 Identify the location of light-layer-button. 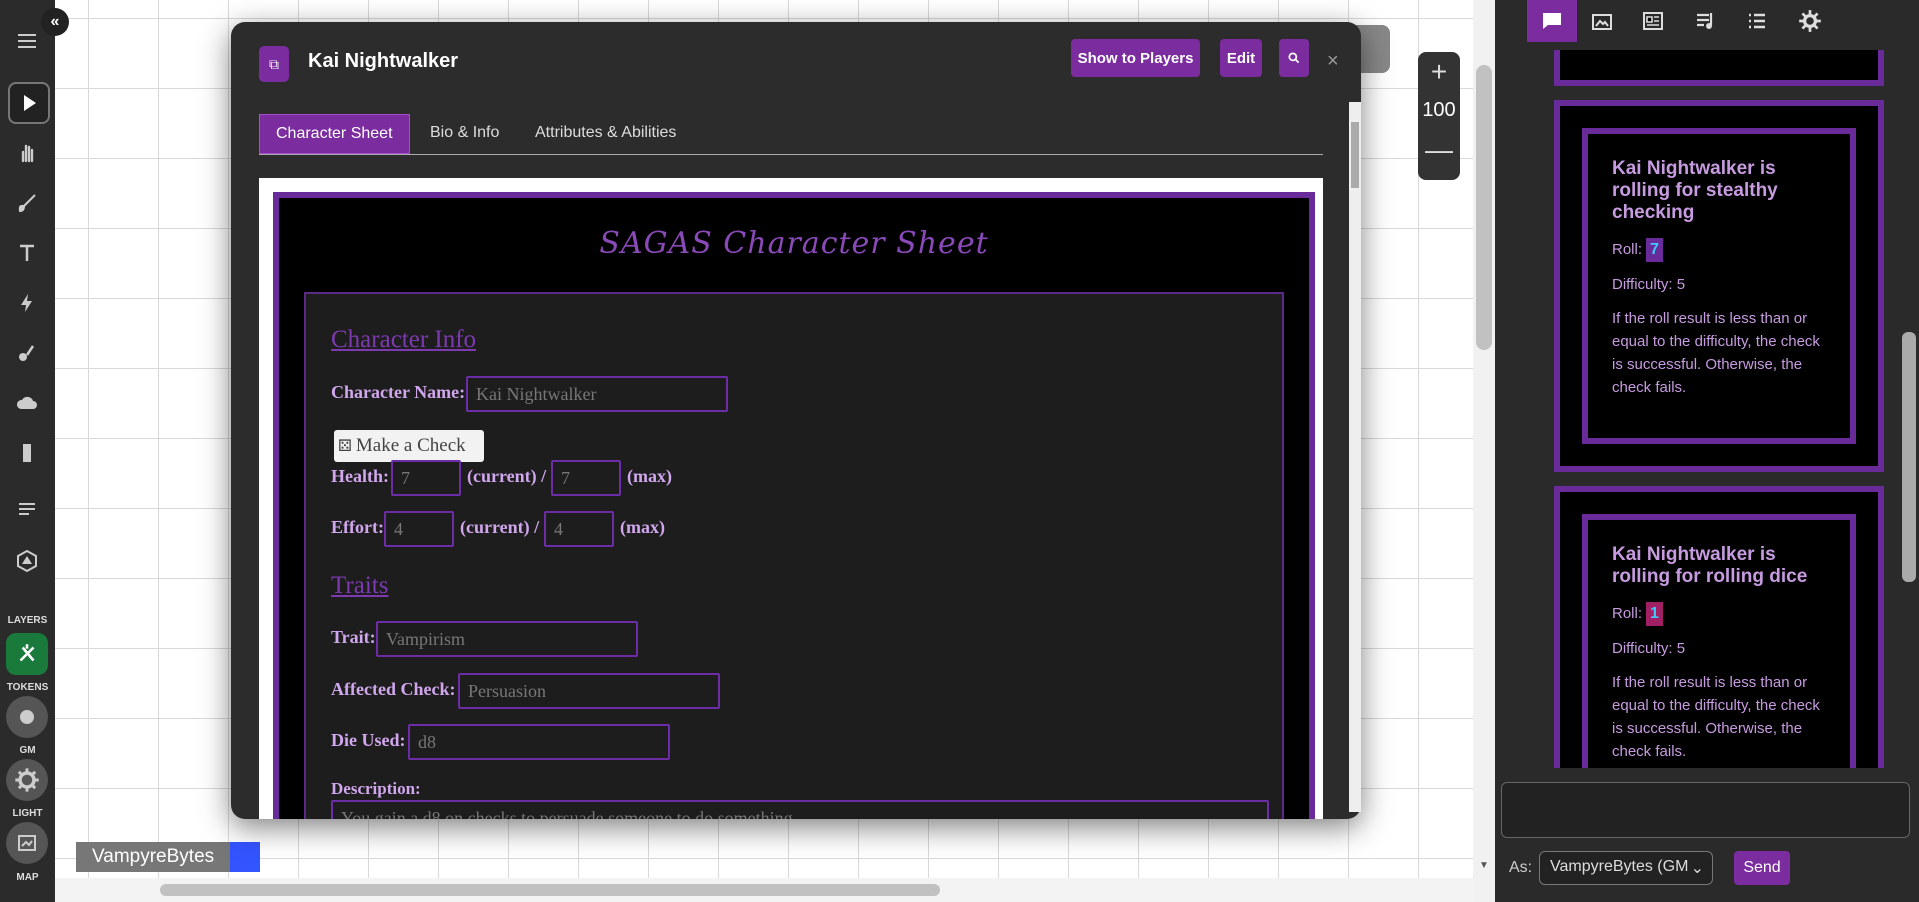
(27, 780).